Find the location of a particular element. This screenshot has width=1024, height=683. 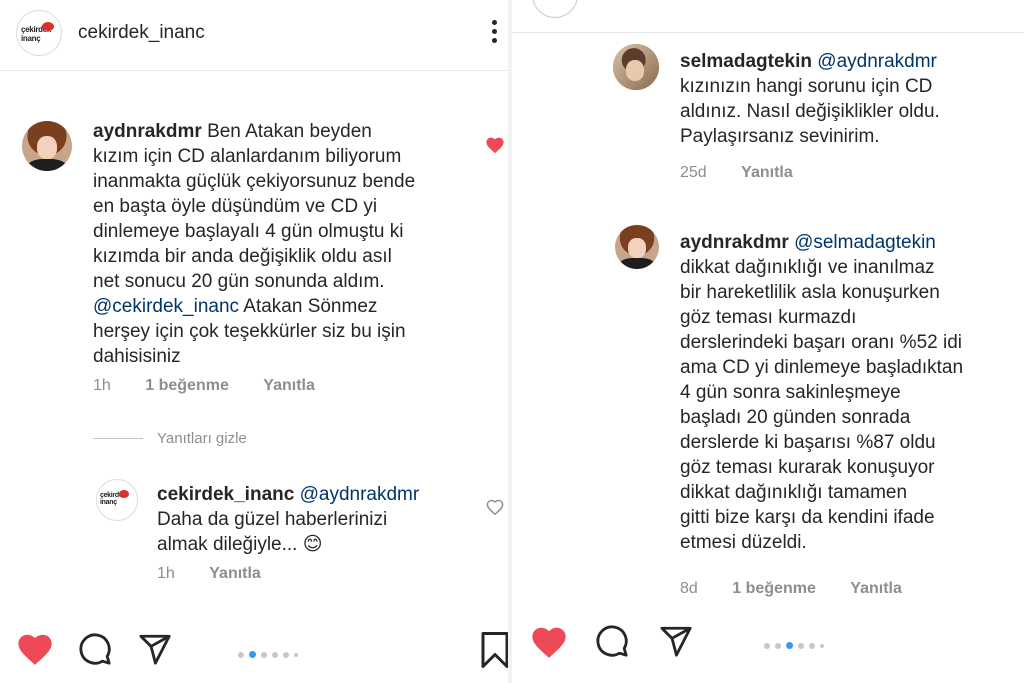

comment-line: etmesi düzeldi. is located at coordinates (743, 542).